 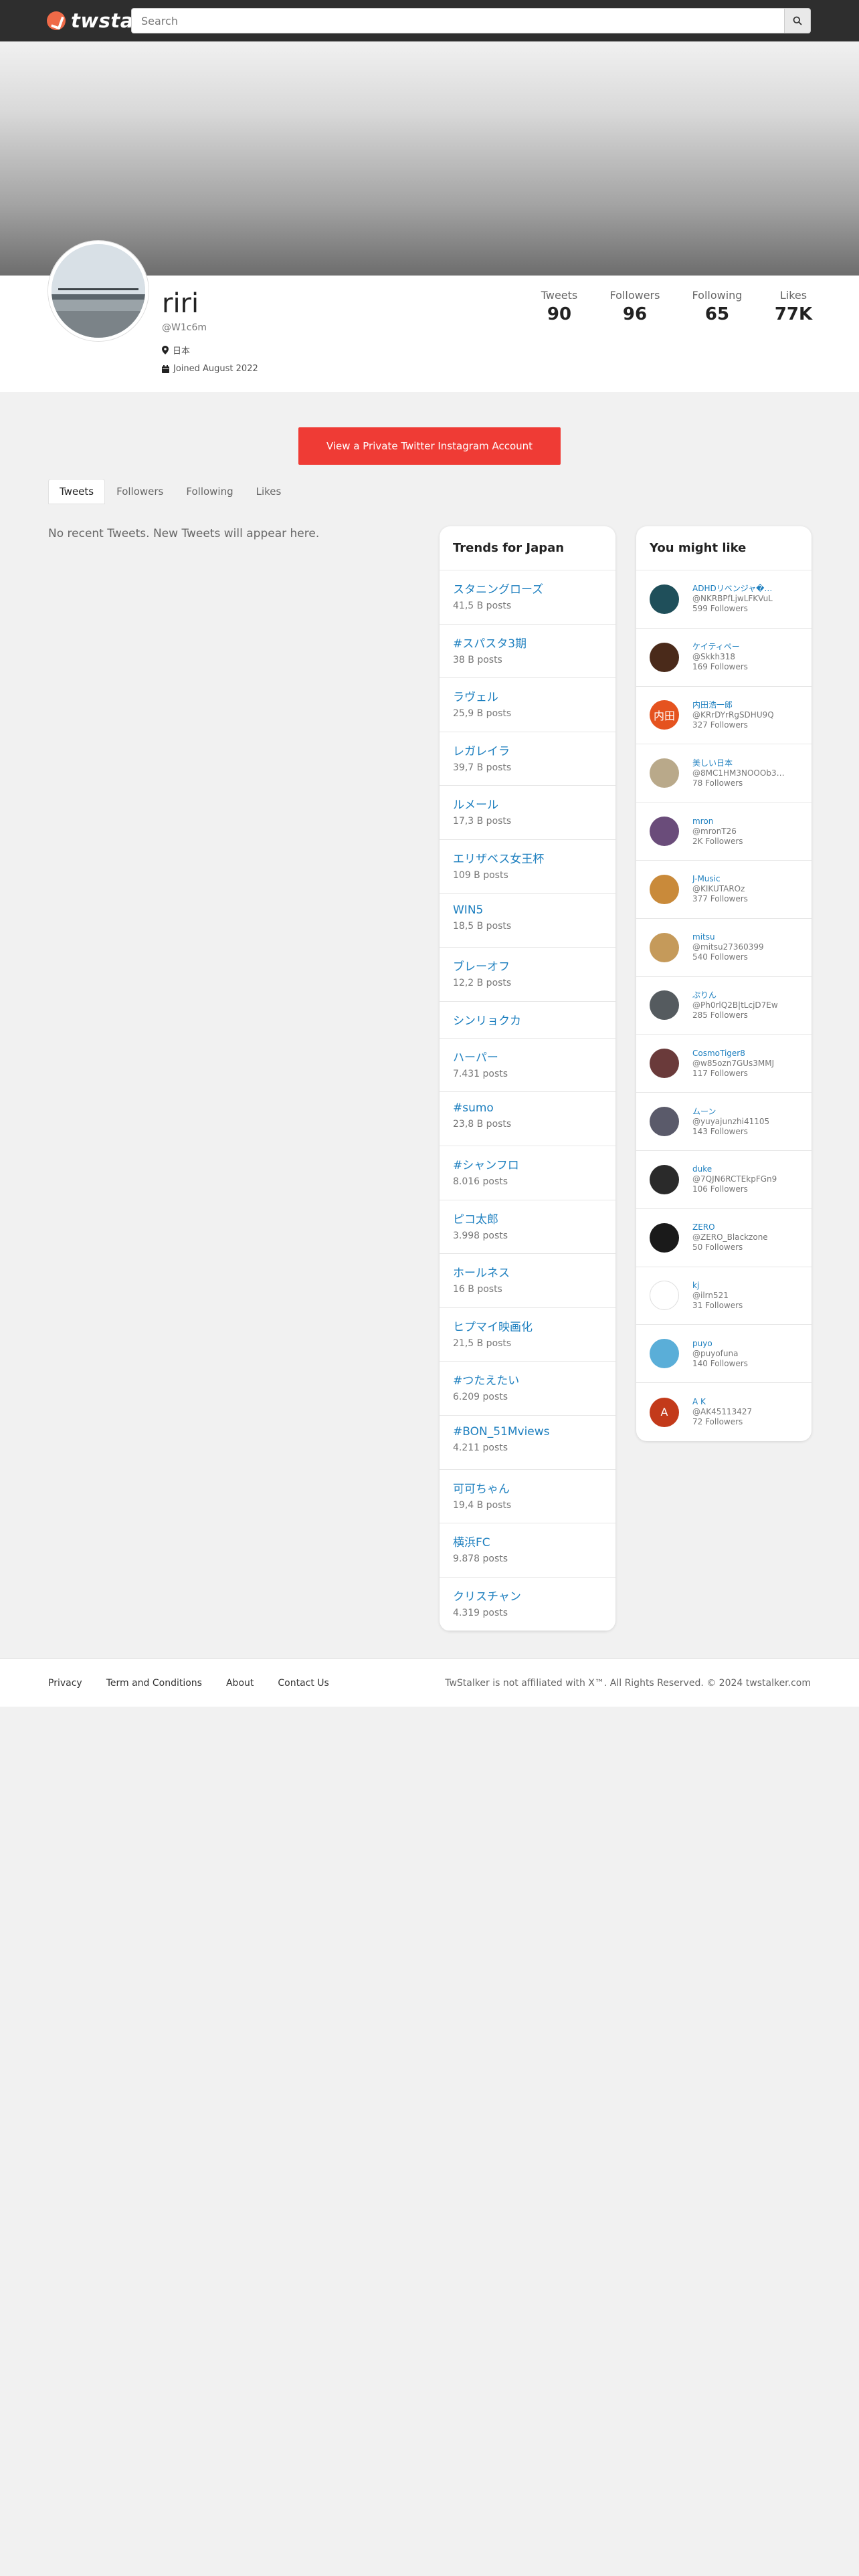 I want to click on trend-item: #BON_51Mviews 4.211 posts, so click(x=527, y=1443).